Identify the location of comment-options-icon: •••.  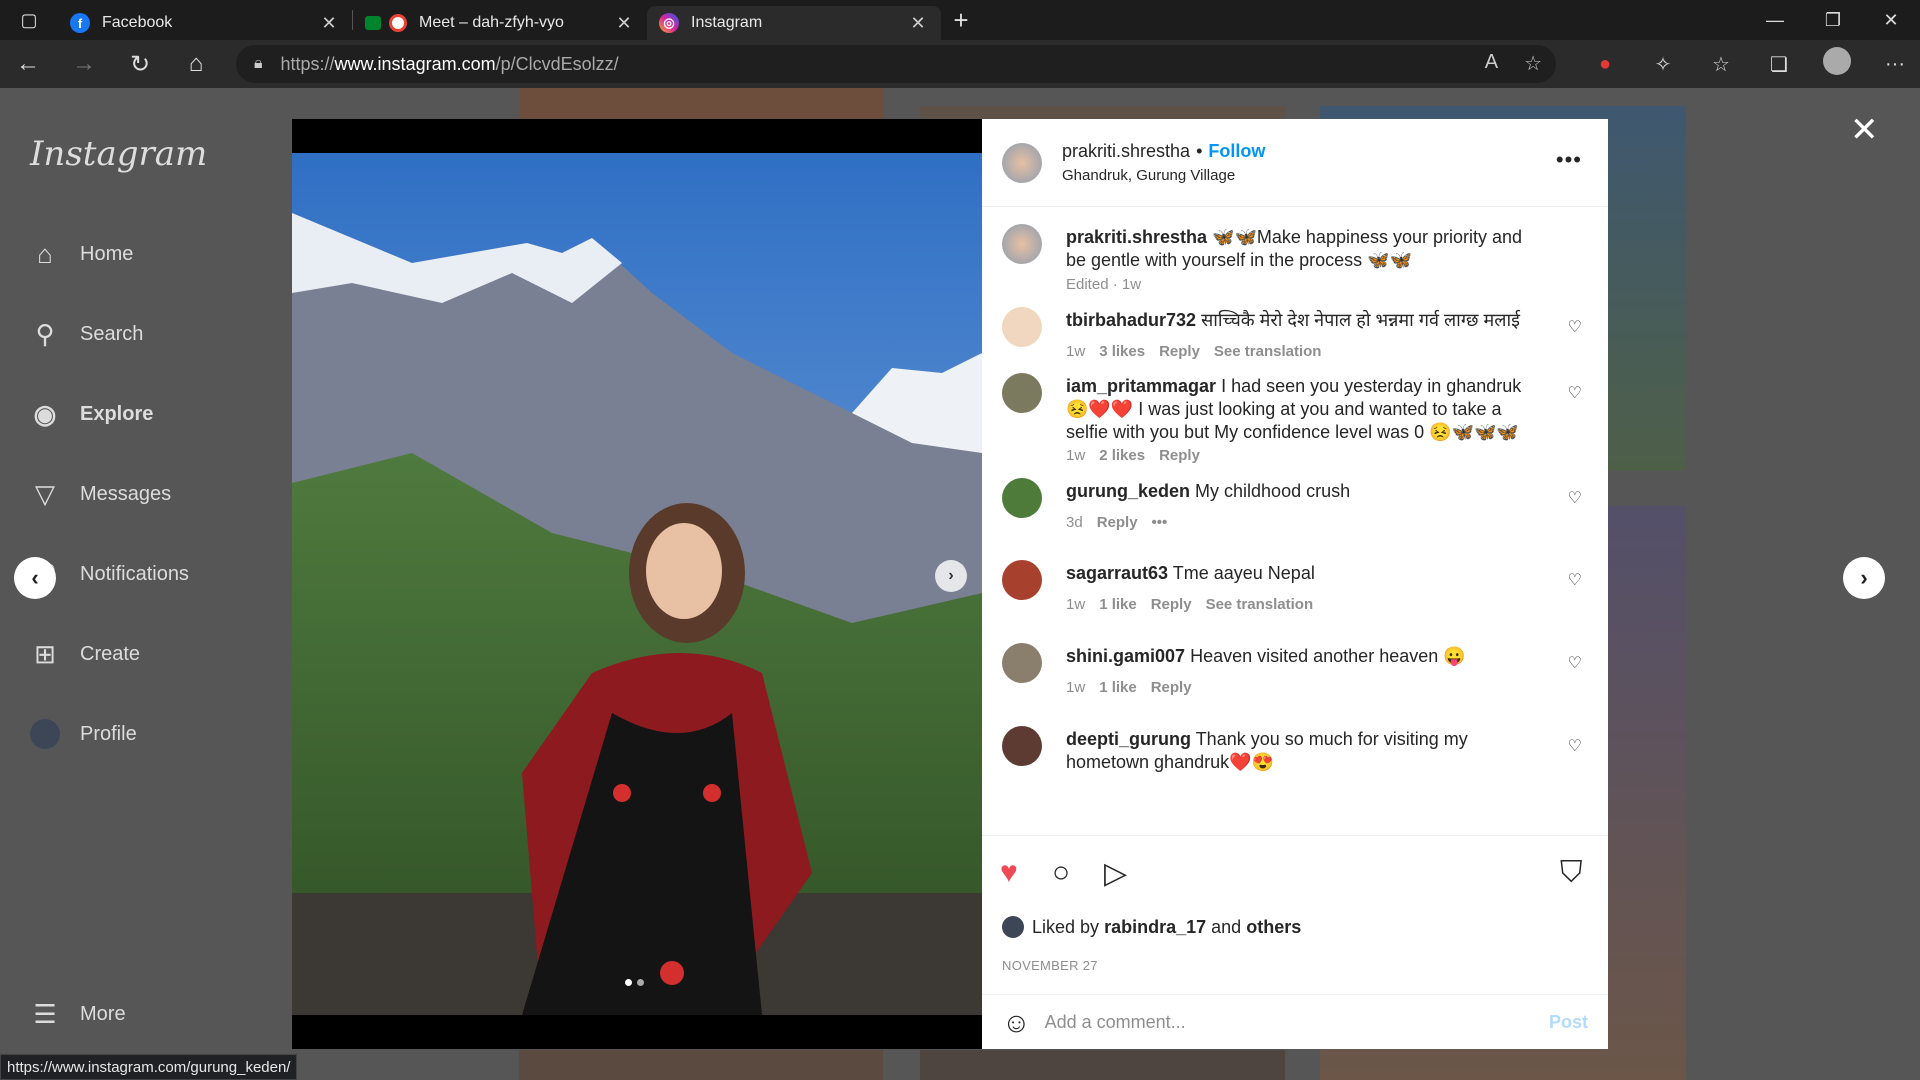
(1160, 522).